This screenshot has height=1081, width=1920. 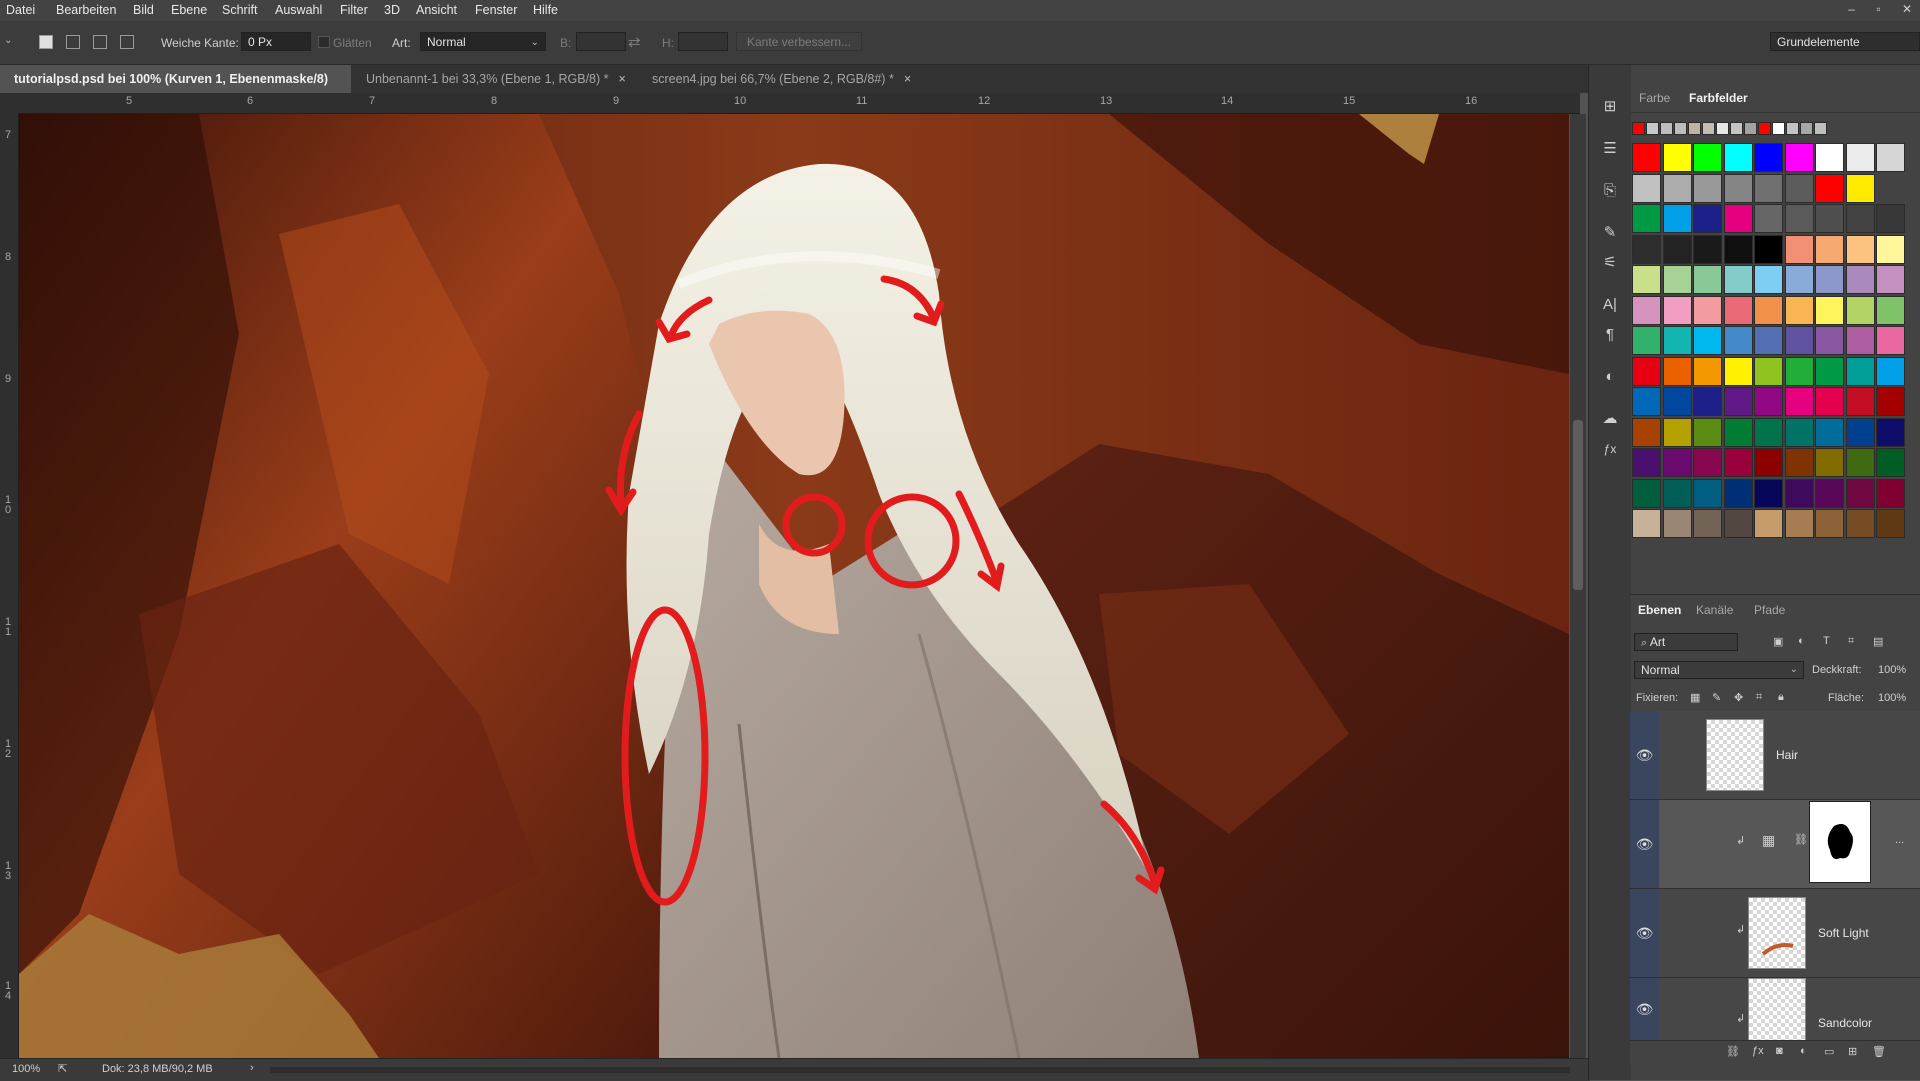 I want to click on tab-channels: Kanäle, so click(x=1714, y=610).